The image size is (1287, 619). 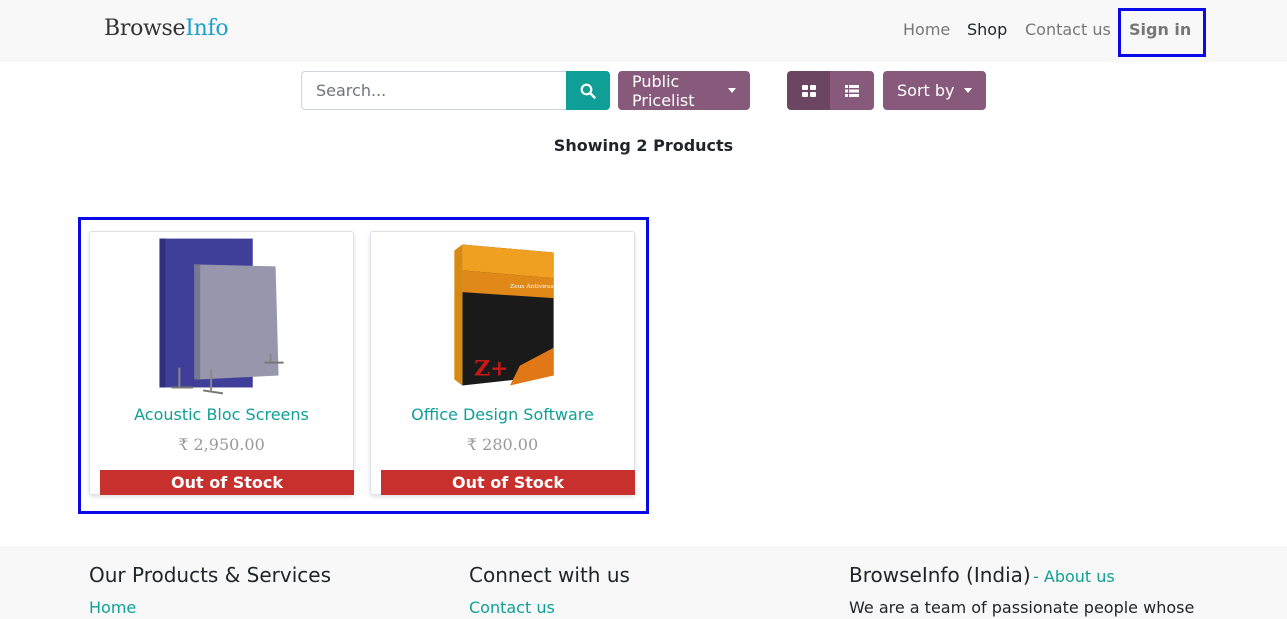 What do you see at coordinates (532, 286) in the screenshot?
I see `svg-text: Zeus Antivirus` at bounding box center [532, 286].